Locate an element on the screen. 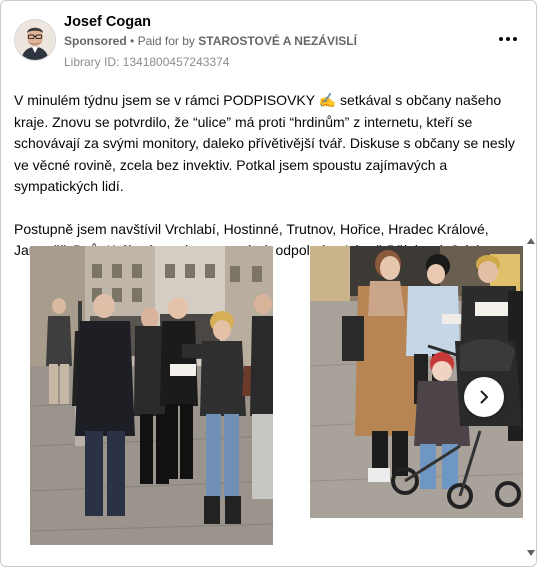  scroll-down-glyph is located at coordinates (531, 553).